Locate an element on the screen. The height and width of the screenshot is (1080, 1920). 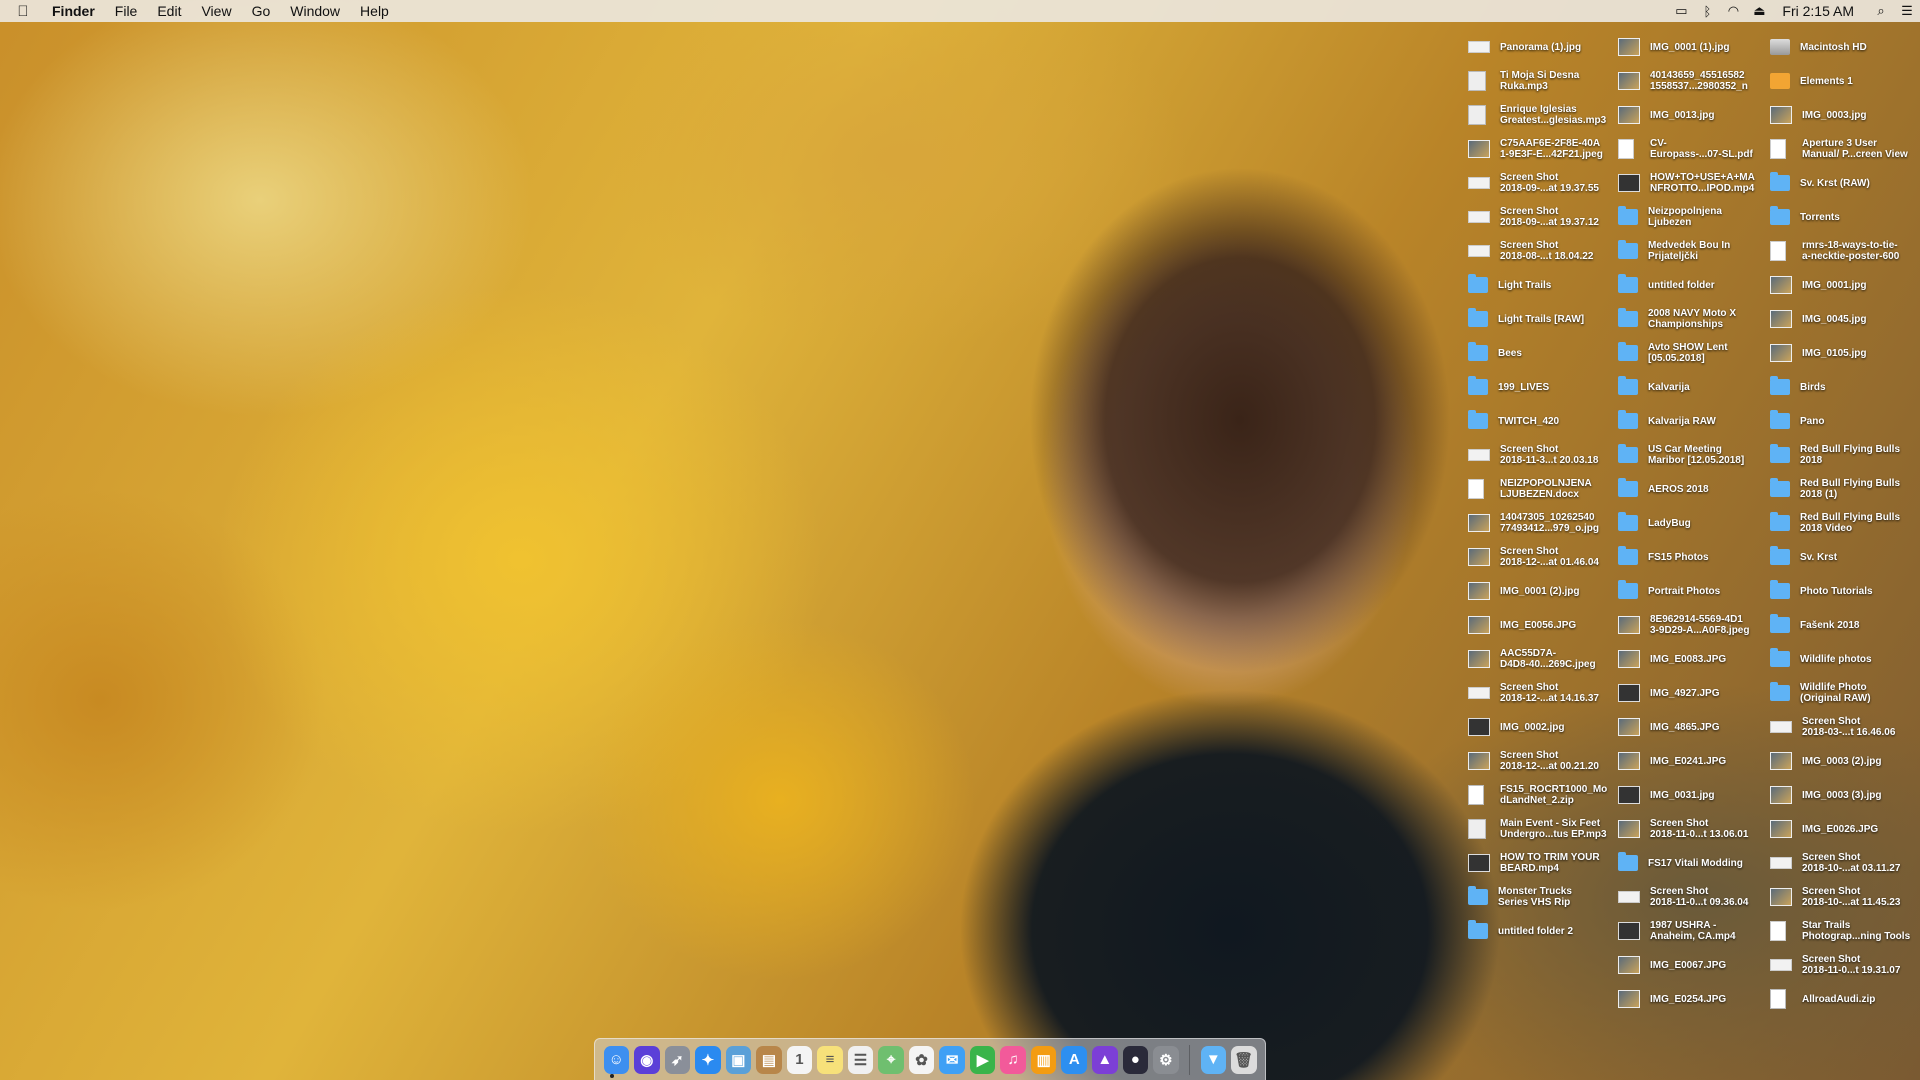
desktop-item: Birds is located at coordinates (1843, 387).